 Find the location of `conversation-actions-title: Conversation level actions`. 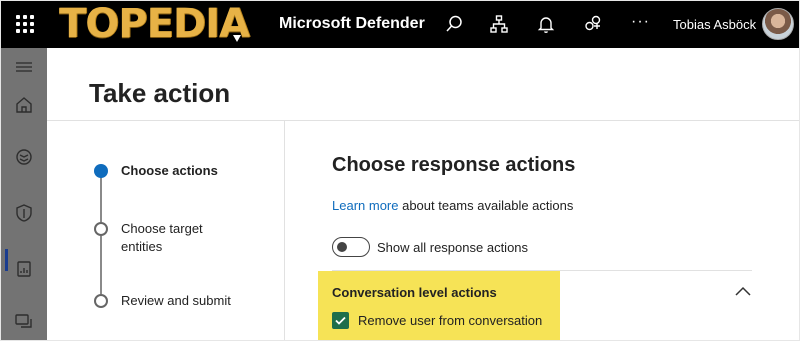

conversation-actions-title: Conversation level actions is located at coordinates (414, 292).